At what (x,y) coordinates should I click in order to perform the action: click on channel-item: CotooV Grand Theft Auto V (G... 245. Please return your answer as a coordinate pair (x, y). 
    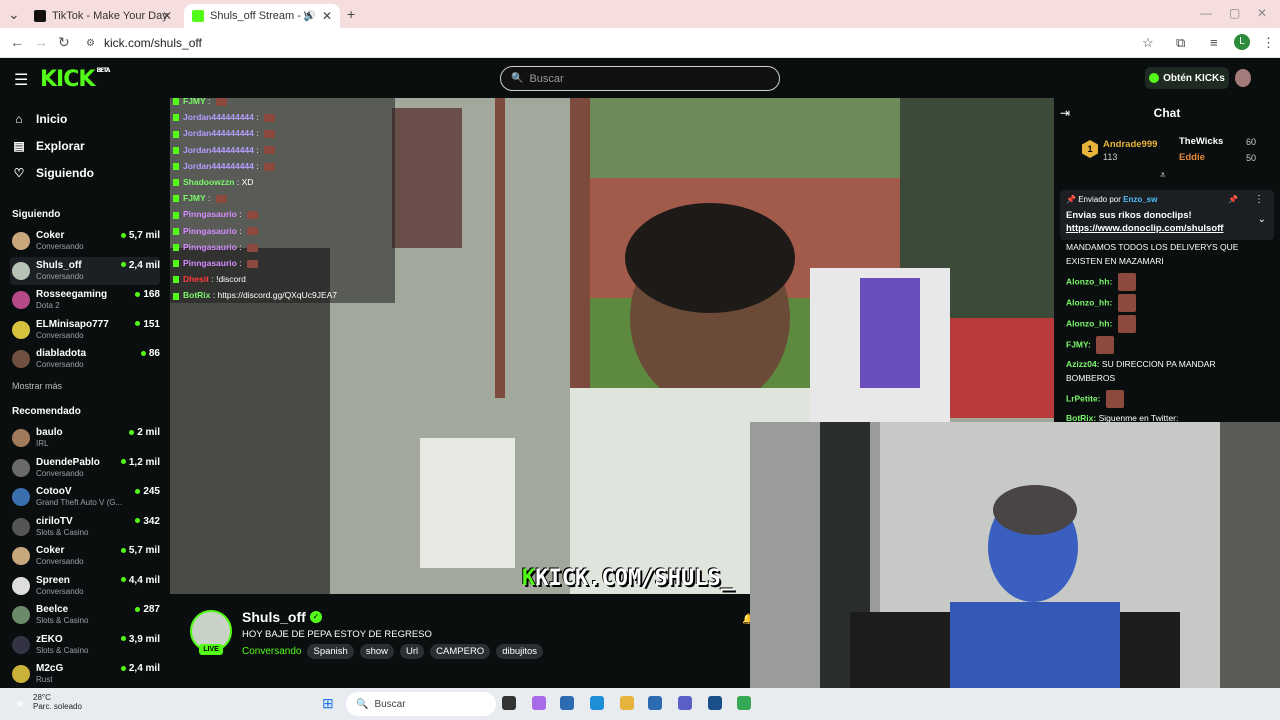
    Looking at the image, I should click on (85, 497).